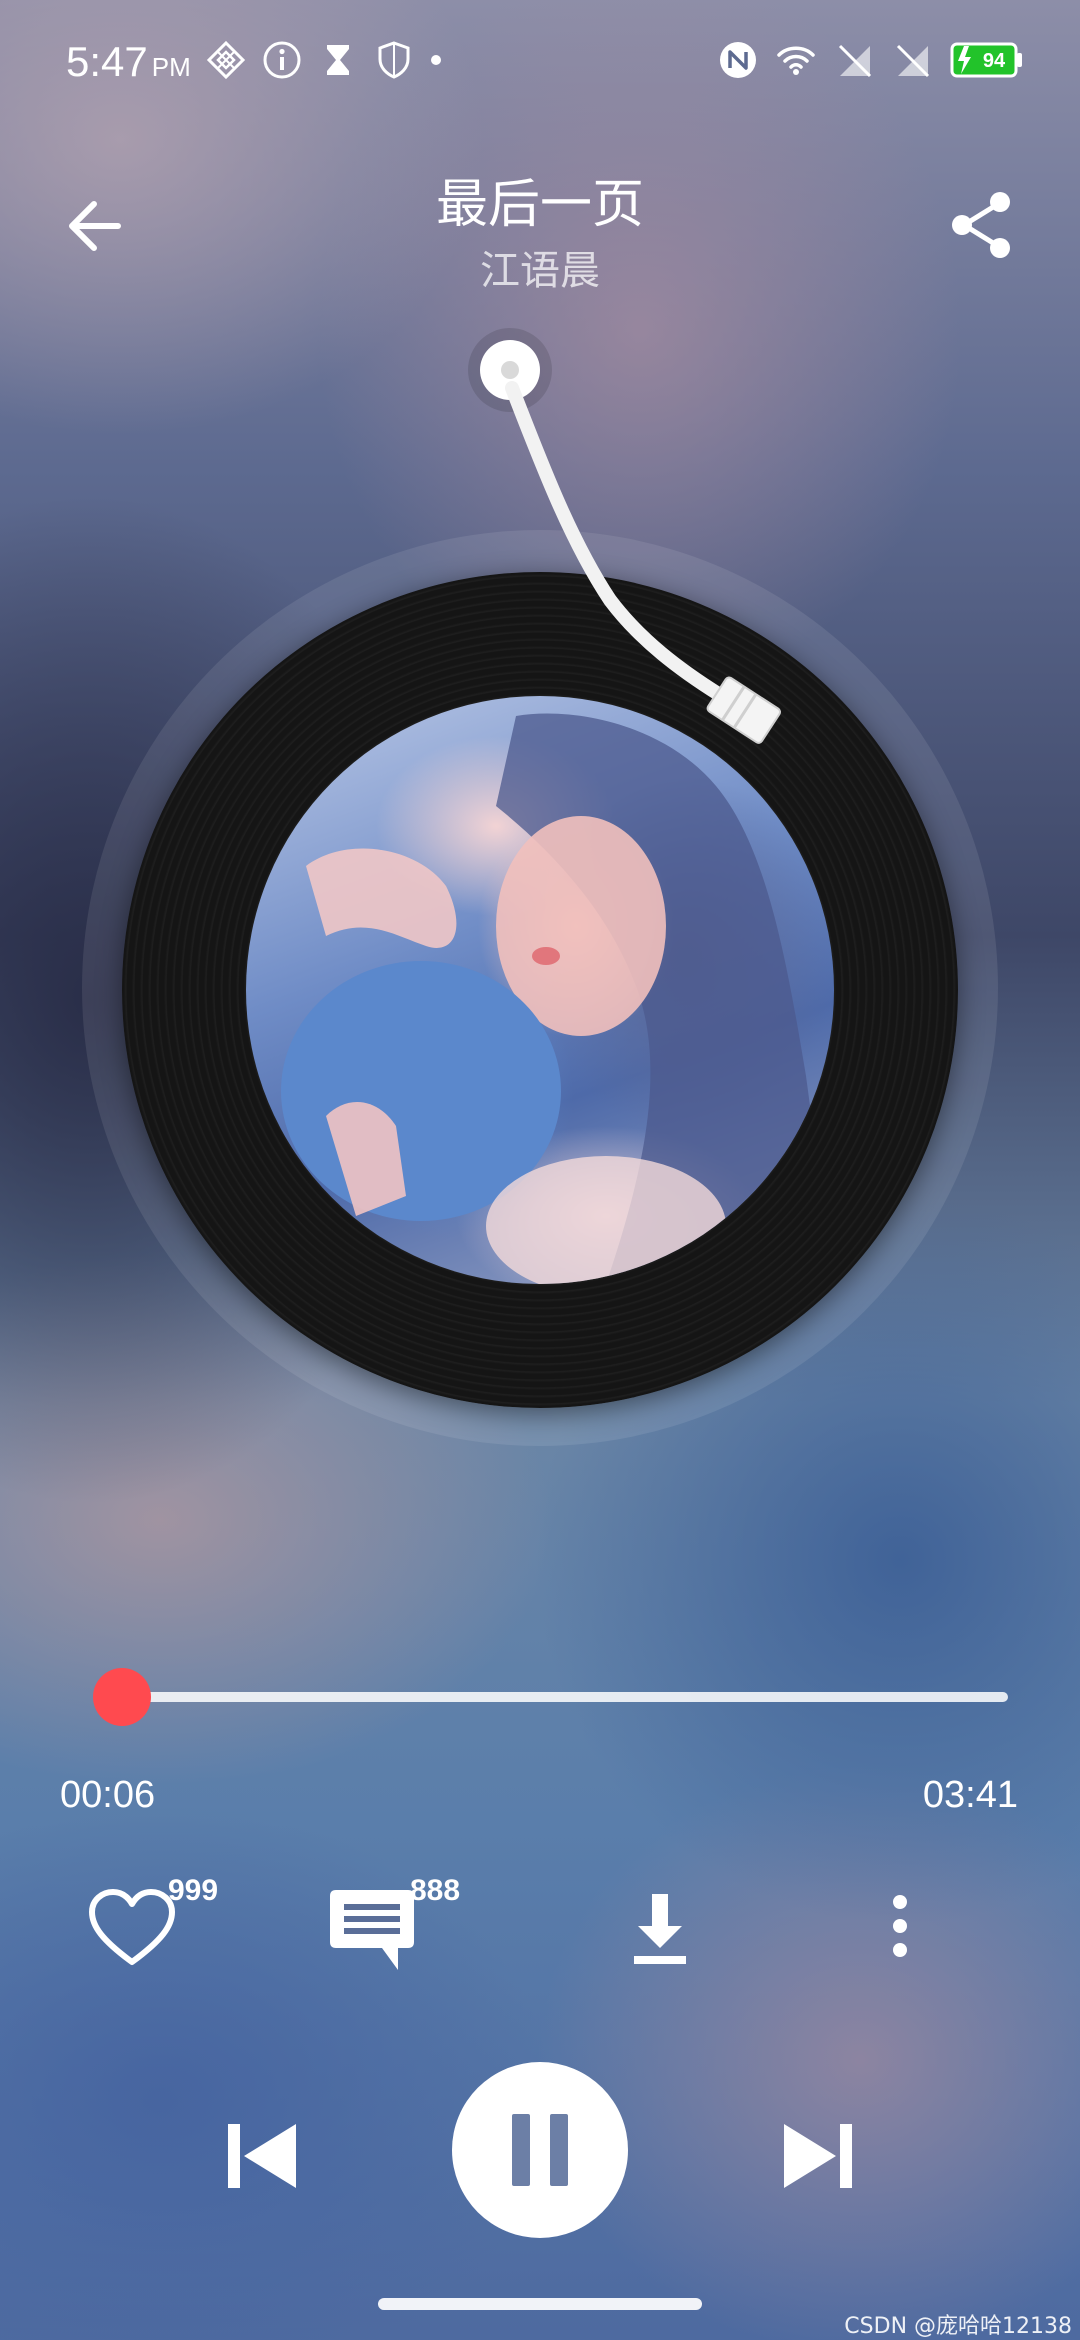 This screenshot has height=2340, width=1080. What do you see at coordinates (900, 1926) in the screenshot?
I see `more-vertical-icon` at bounding box center [900, 1926].